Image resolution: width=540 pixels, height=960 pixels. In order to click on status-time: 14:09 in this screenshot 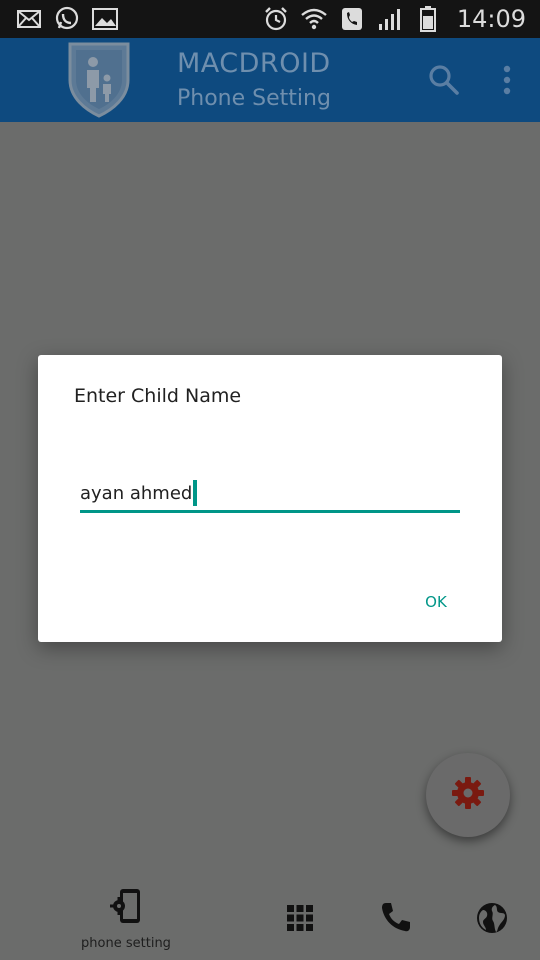, I will do `click(491, 19)`.